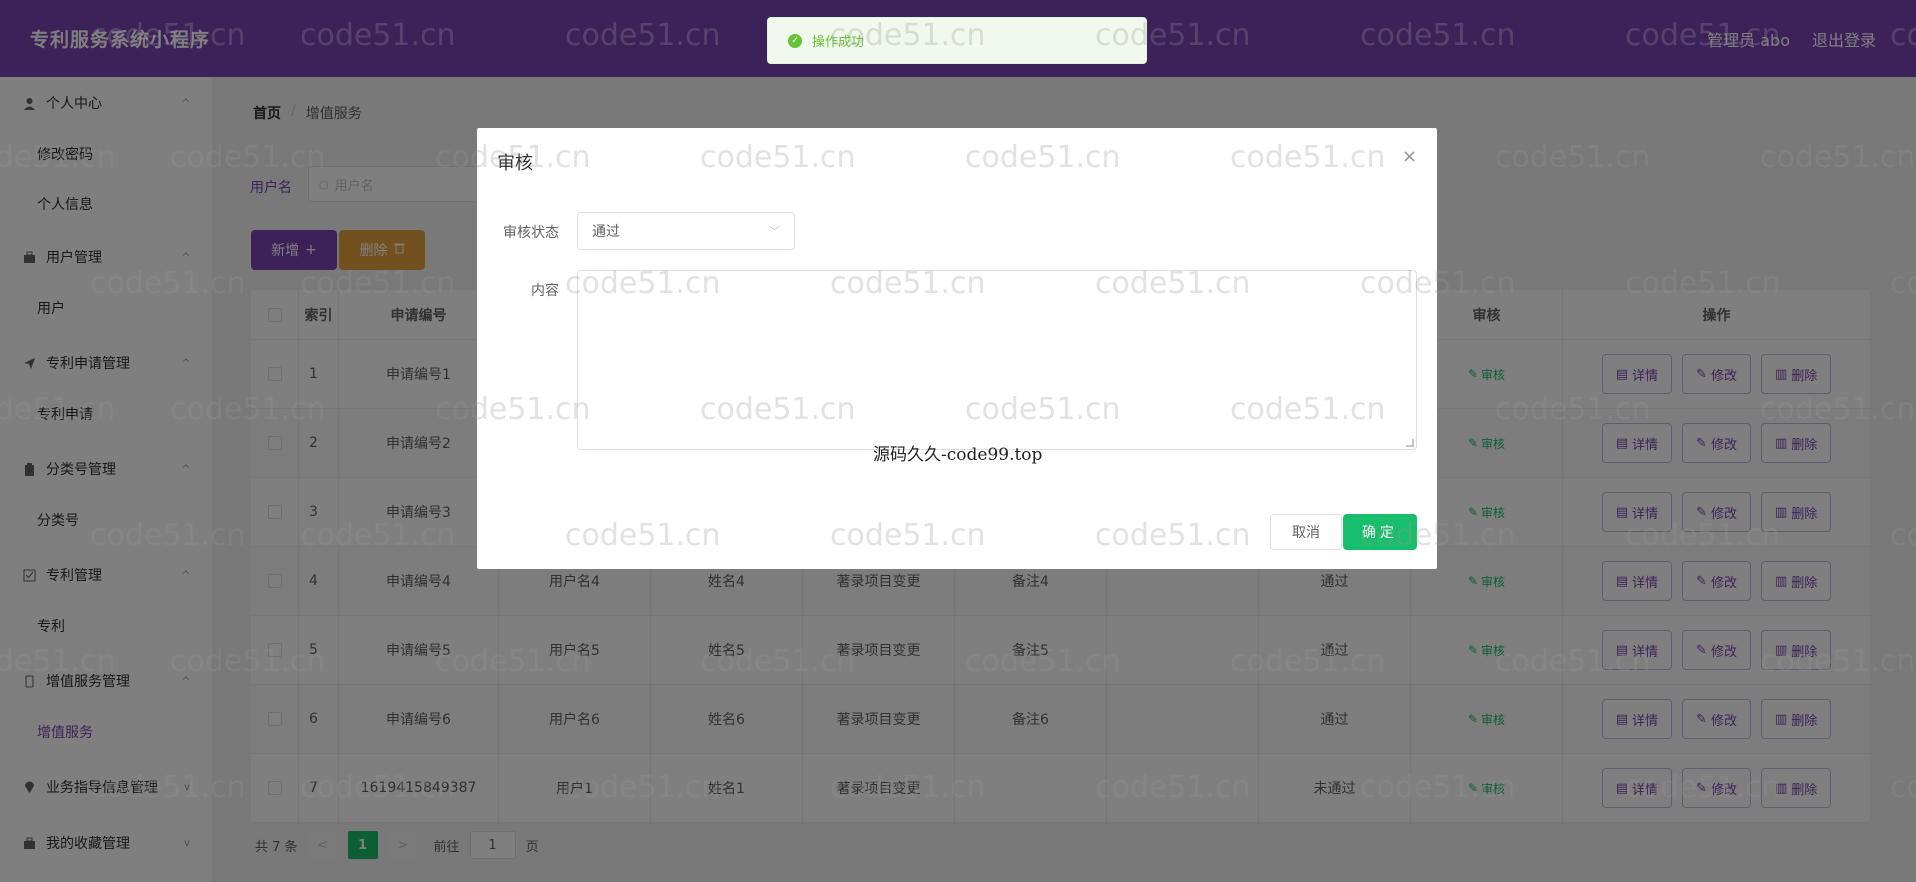  Describe the element at coordinates (957, 40) in the screenshot. I see `success-toast: ✓ 操作成功` at that location.